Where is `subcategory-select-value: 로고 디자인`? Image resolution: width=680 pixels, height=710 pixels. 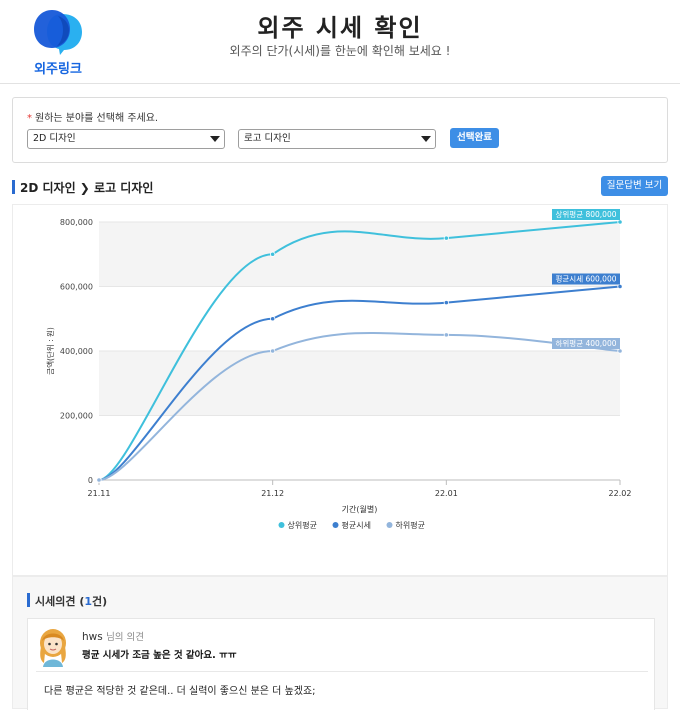 subcategory-select-value: 로고 디자인 is located at coordinates (267, 138).